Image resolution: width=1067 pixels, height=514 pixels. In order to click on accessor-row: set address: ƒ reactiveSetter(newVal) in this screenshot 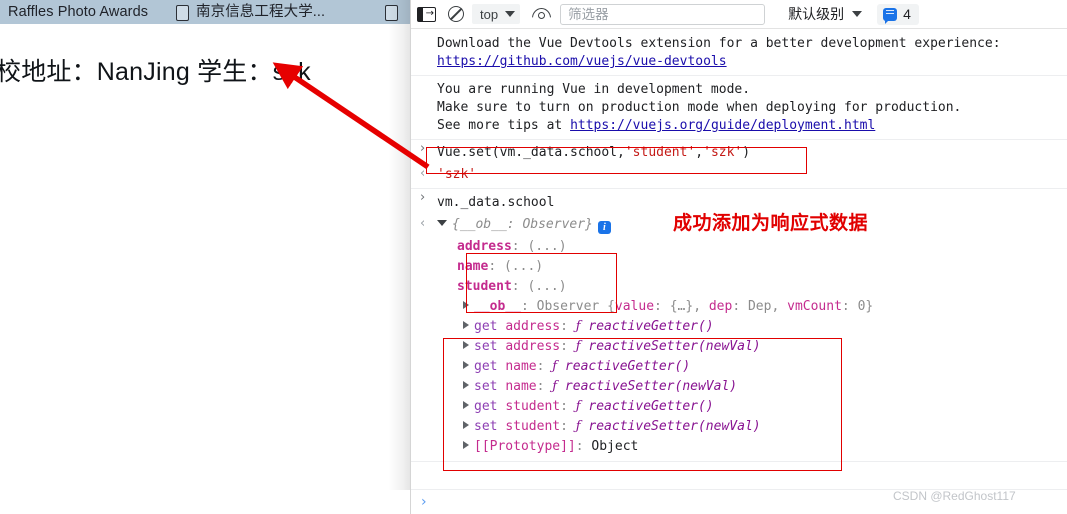, I will do `click(739, 347)`.